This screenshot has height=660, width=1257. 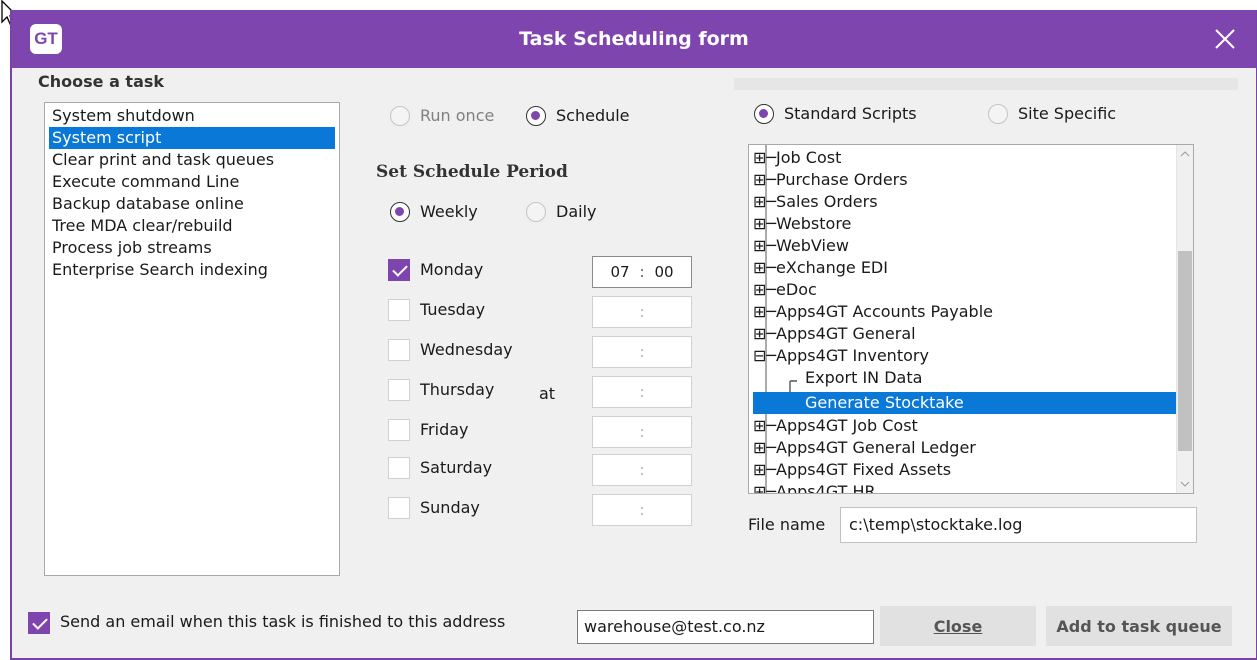 What do you see at coordinates (192, 248) in the screenshot?
I see `task-item-process-job-streams: Process job streams` at bounding box center [192, 248].